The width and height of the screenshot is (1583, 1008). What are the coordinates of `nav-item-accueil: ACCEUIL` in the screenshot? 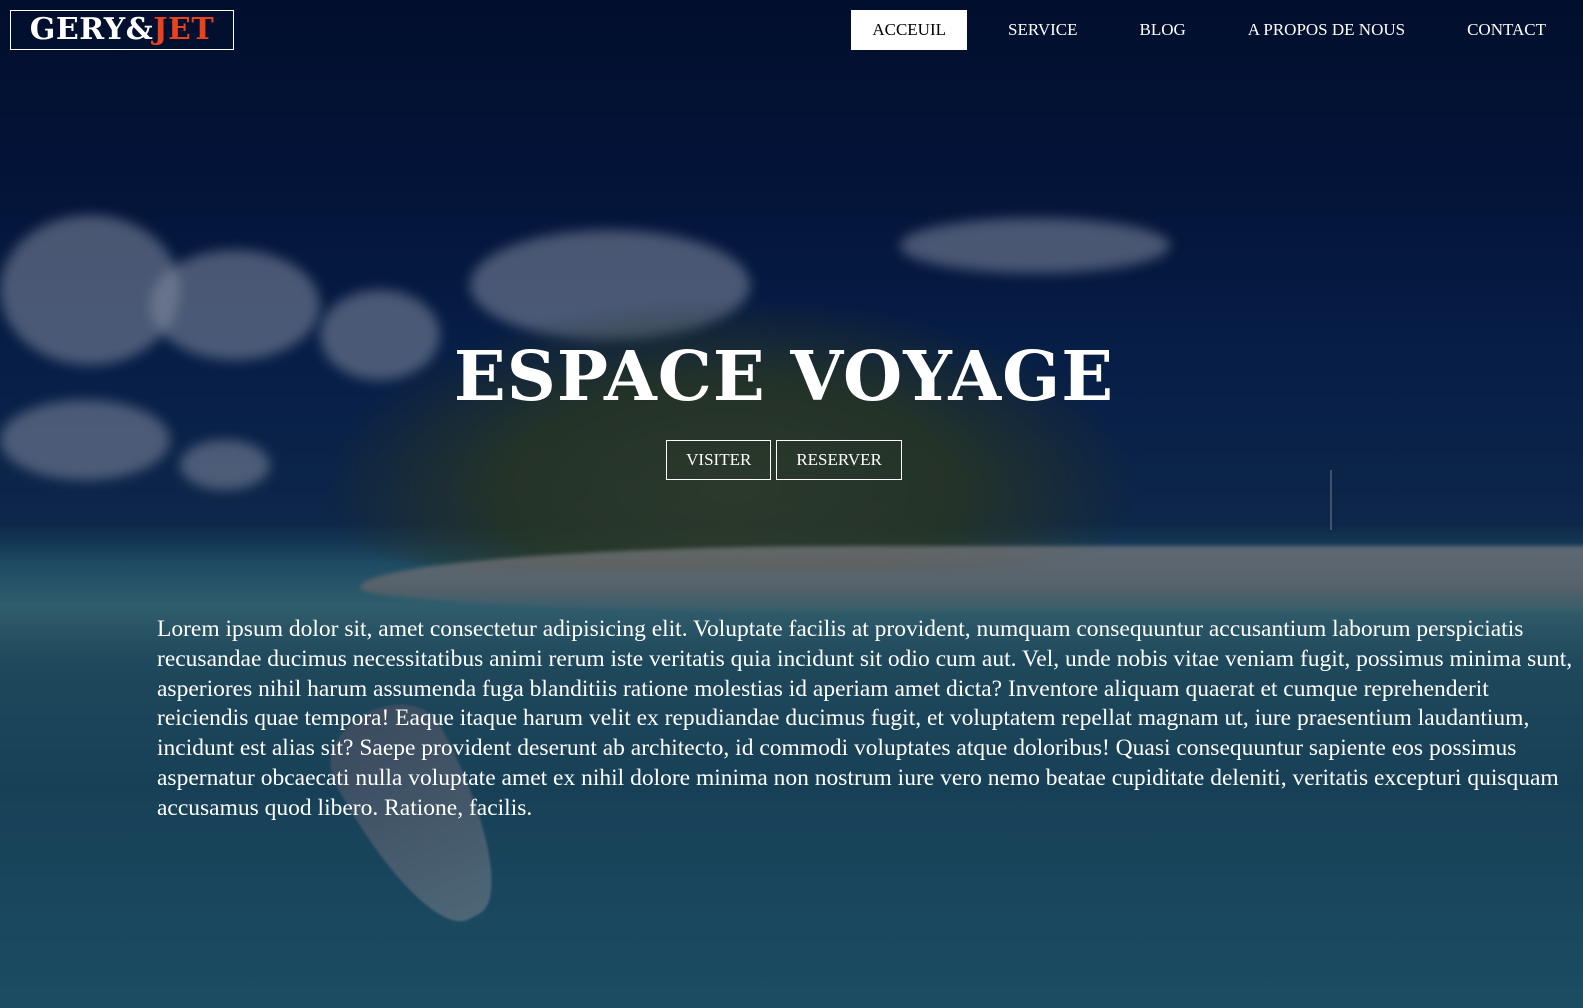 It's located at (909, 30).